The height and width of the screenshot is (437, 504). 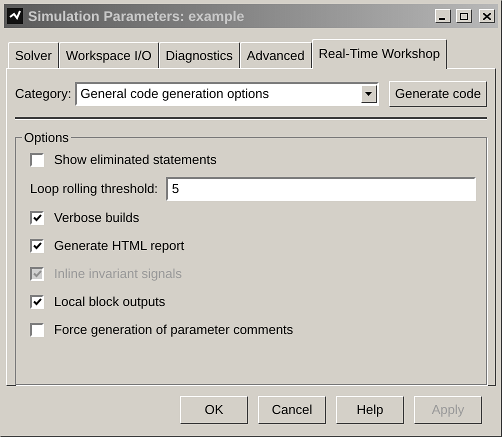 What do you see at coordinates (214, 410) in the screenshot?
I see `dialog-button: OK` at bounding box center [214, 410].